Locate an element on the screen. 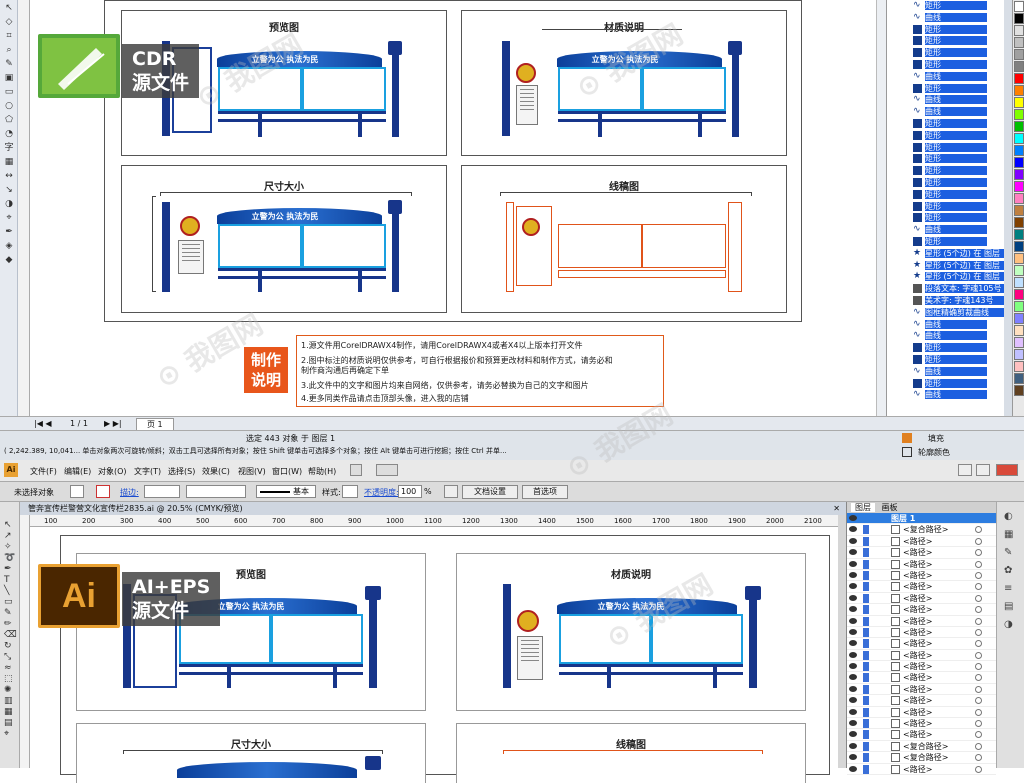 Image resolution: width=1024 pixels, height=783 pixels. brushes-panel-icon: ✎ is located at coordinates (1010, 553).